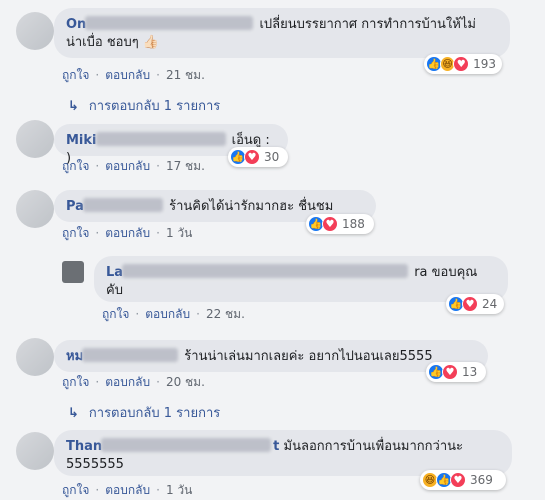  Describe the element at coordinates (446, 272) in the screenshot. I see `comment-text: ra ขอบคุณ` at that location.